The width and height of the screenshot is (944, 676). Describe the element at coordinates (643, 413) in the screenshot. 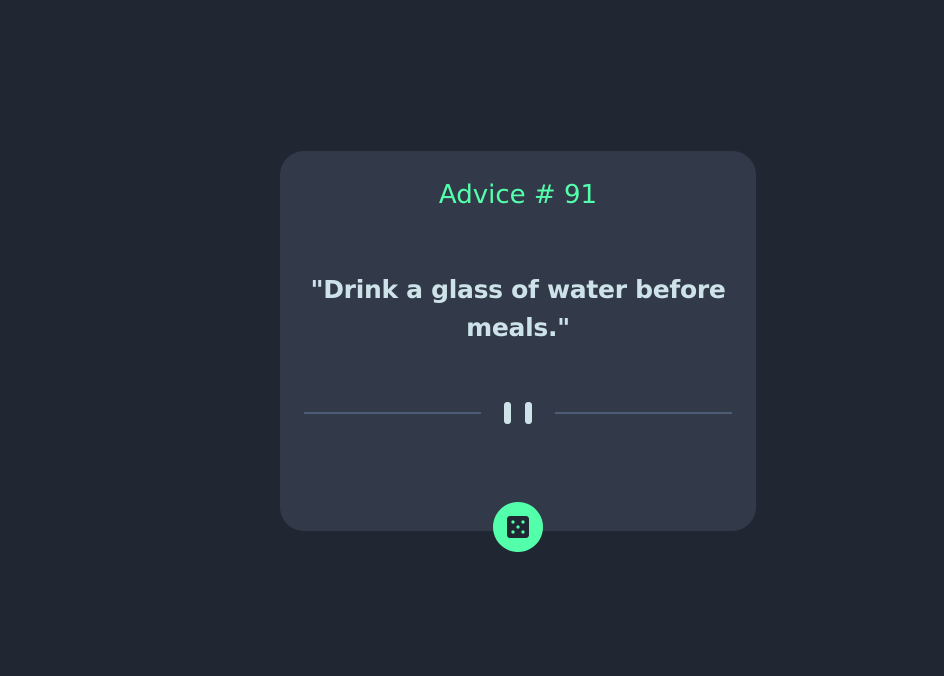

I see `divider-line-right` at that location.